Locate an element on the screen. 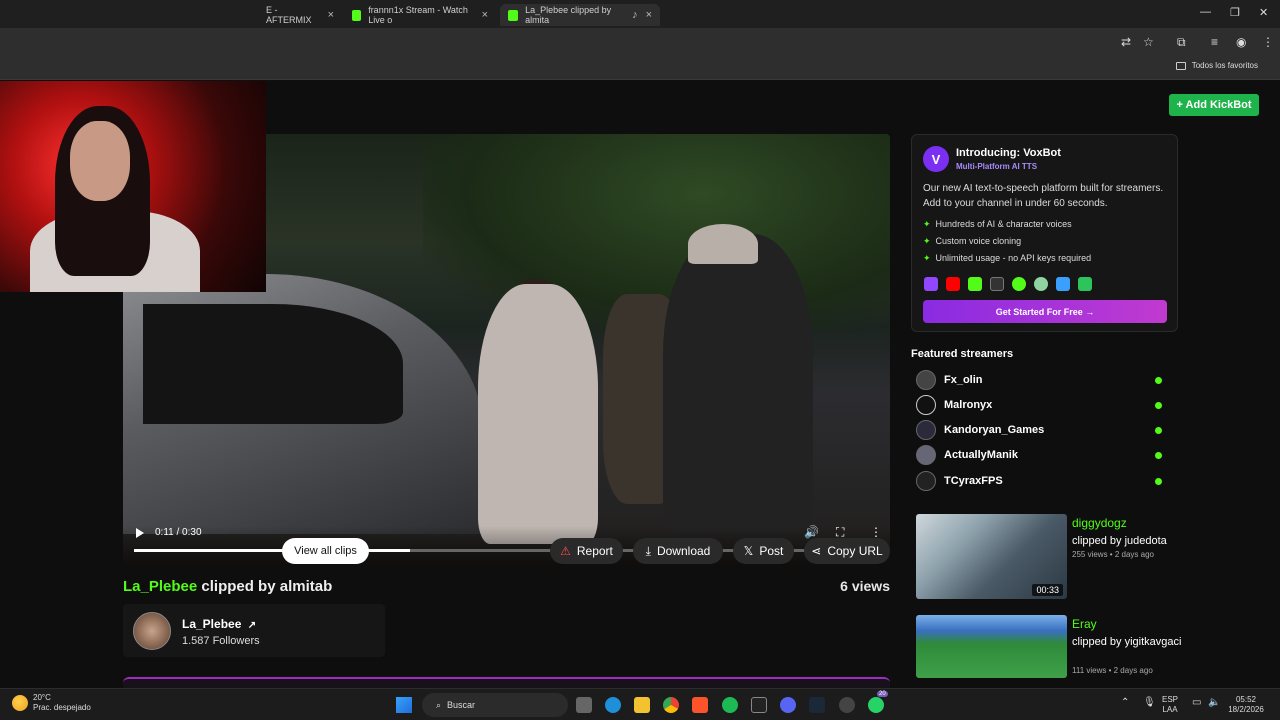 The image size is (1280, 720). speaker-icon: ♪ is located at coordinates (635, 15).